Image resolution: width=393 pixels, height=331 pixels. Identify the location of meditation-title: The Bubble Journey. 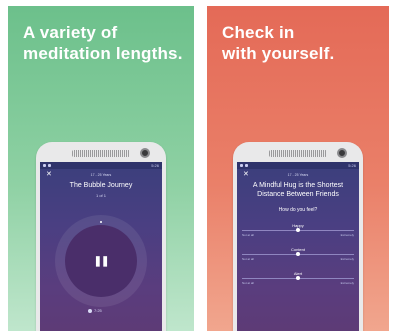
(101, 185).